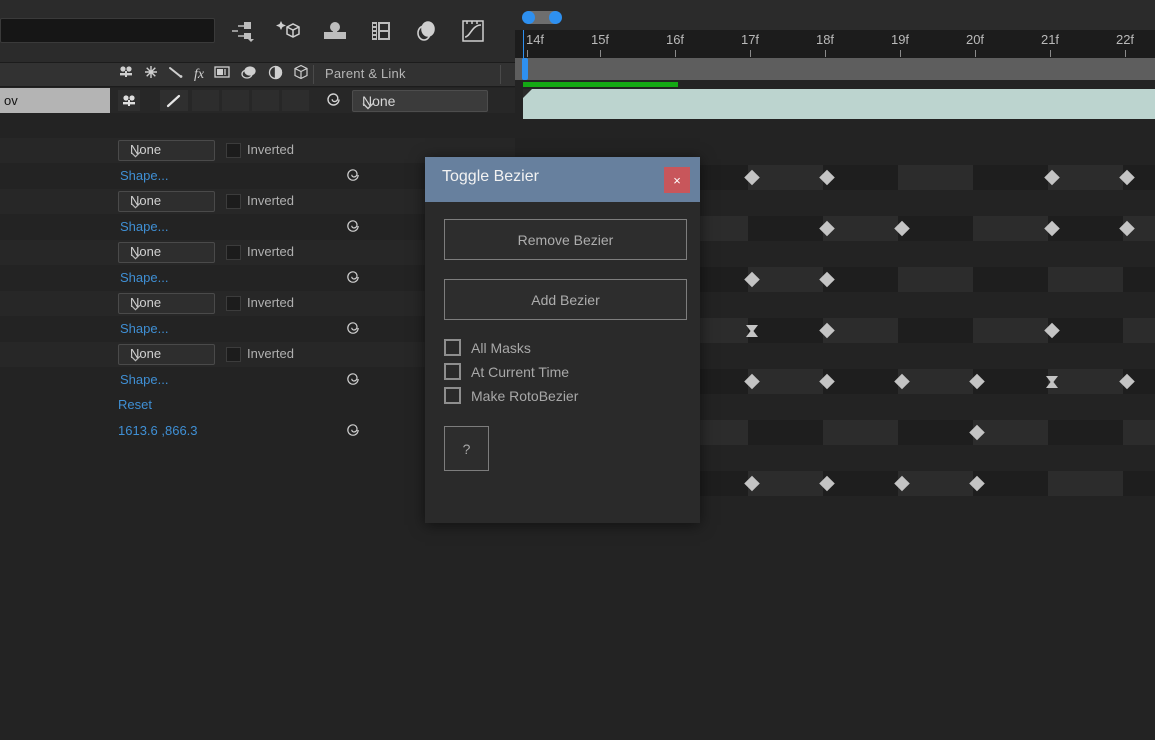  What do you see at coordinates (301, 74) in the screenshot?
I see `3d-layer-icon` at bounding box center [301, 74].